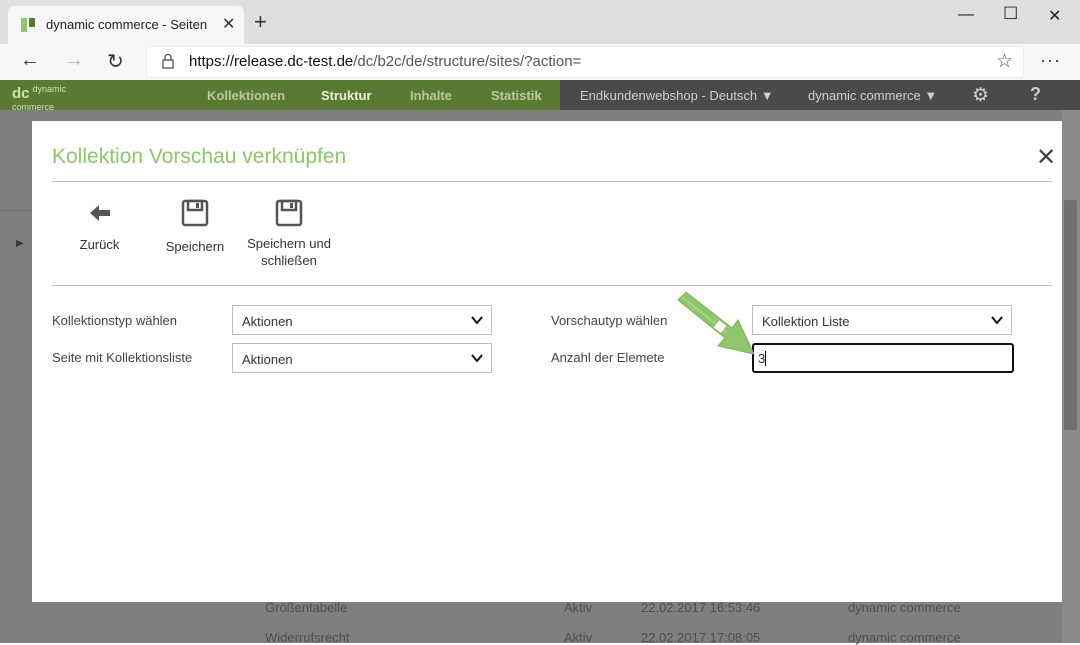  What do you see at coordinates (115, 320) in the screenshot?
I see `collection-type-label: Kollektionstyp wählen` at bounding box center [115, 320].